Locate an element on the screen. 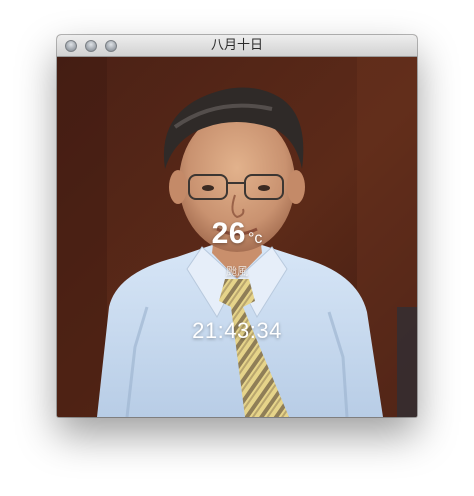  temperature-display: 26 °c is located at coordinates (237, 234).